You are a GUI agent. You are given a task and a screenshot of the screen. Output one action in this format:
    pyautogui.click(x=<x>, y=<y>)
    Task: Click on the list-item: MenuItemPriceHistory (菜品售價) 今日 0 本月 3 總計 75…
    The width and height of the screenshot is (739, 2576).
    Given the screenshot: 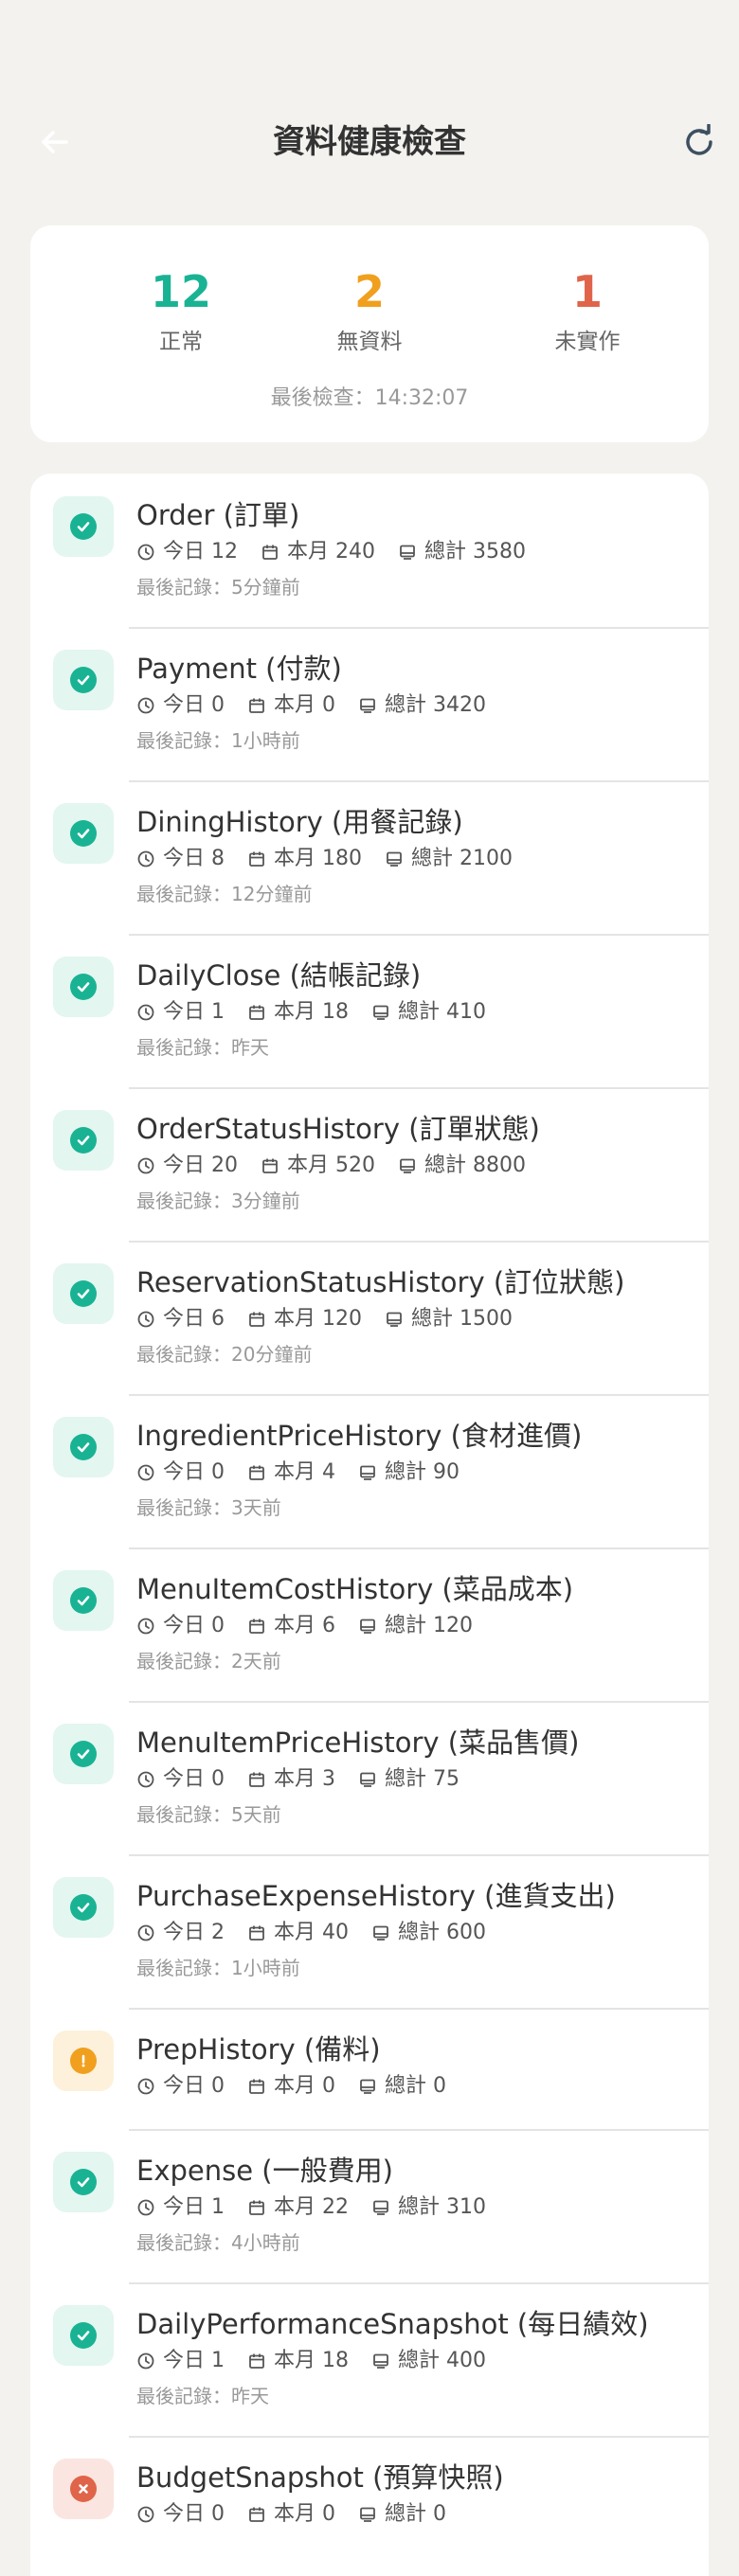 What is the action you would take?
    pyautogui.click(x=369, y=1796)
    